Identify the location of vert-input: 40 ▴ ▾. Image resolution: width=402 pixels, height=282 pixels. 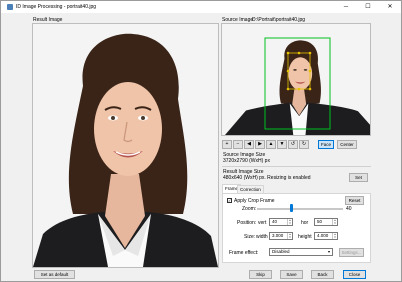
(281, 222).